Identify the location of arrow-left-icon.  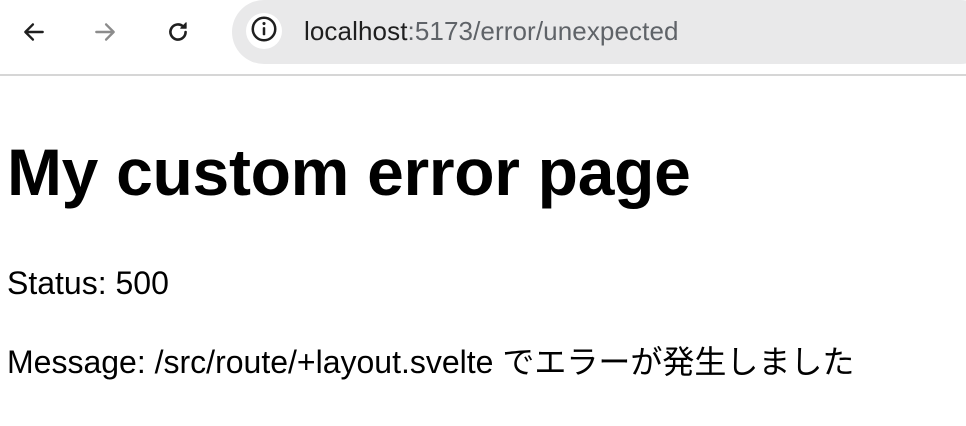
(34, 32).